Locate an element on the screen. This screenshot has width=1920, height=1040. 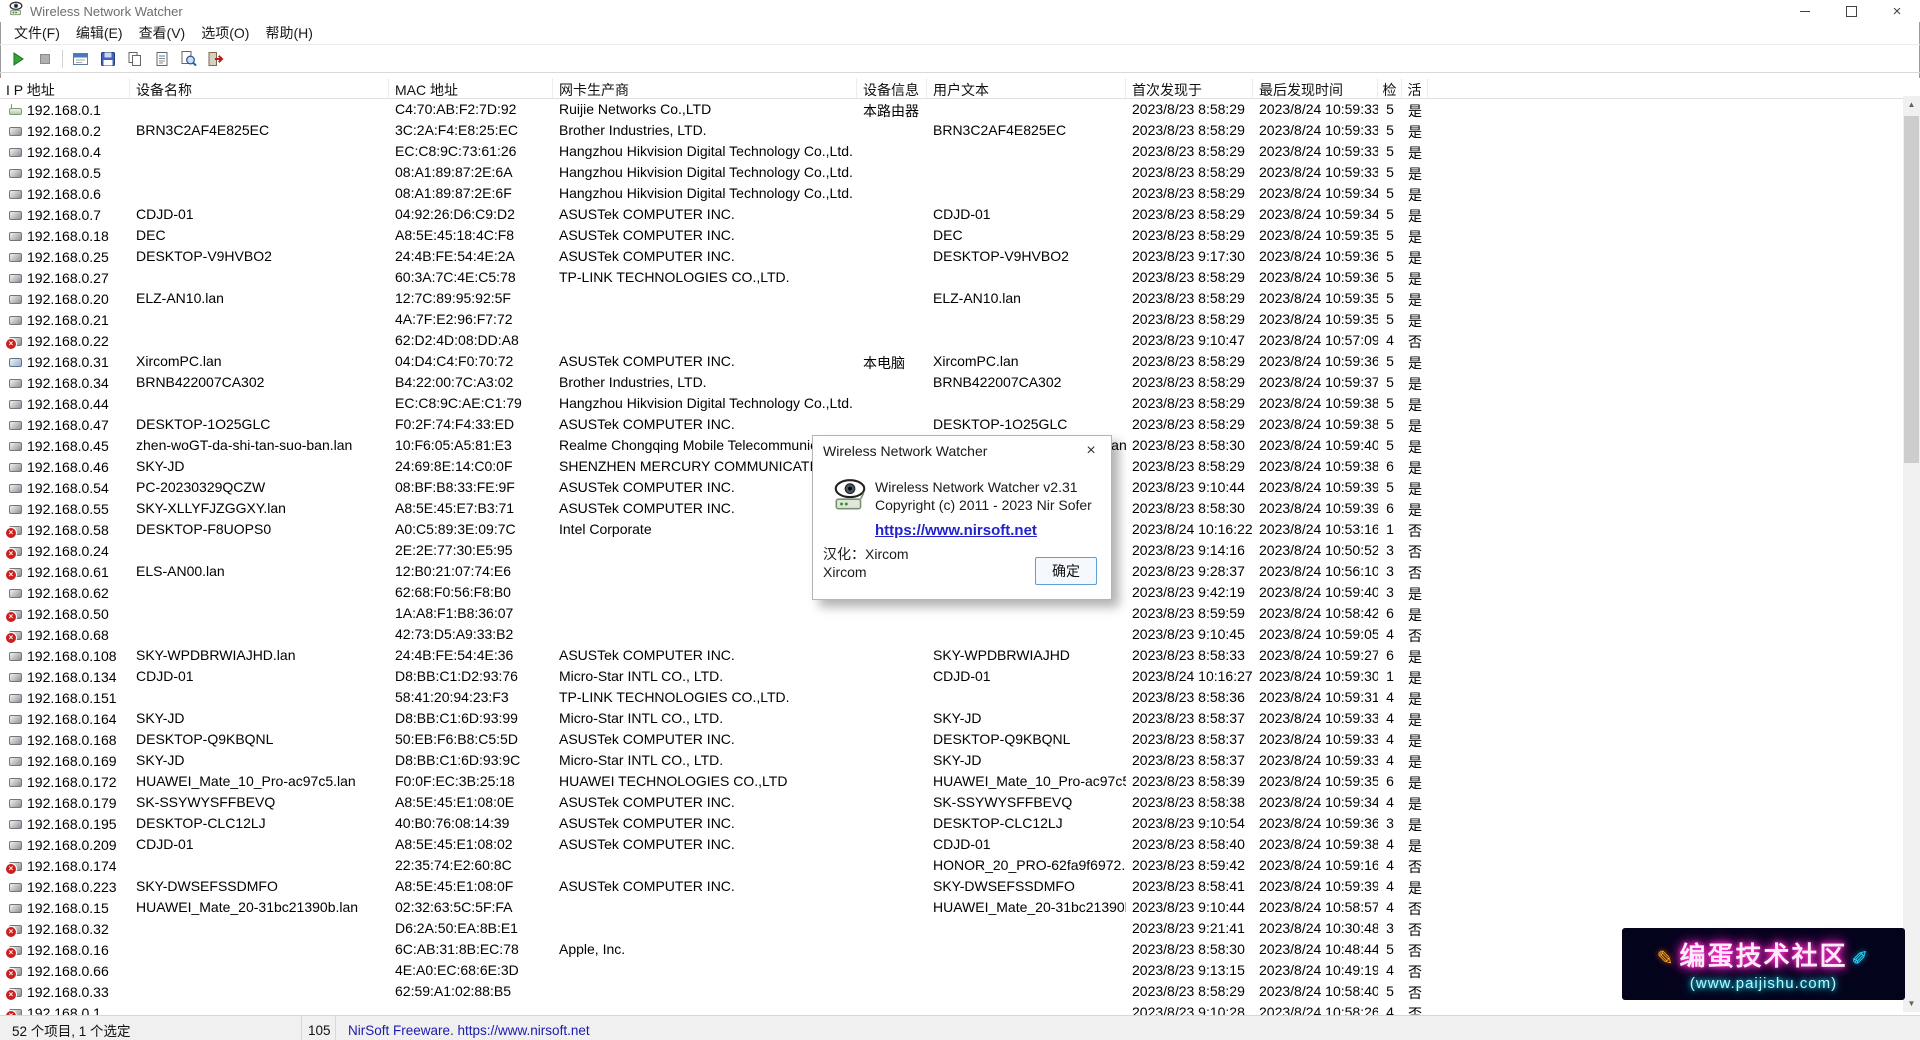
column-header-8: 检 is located at coordinates (1390, 88).